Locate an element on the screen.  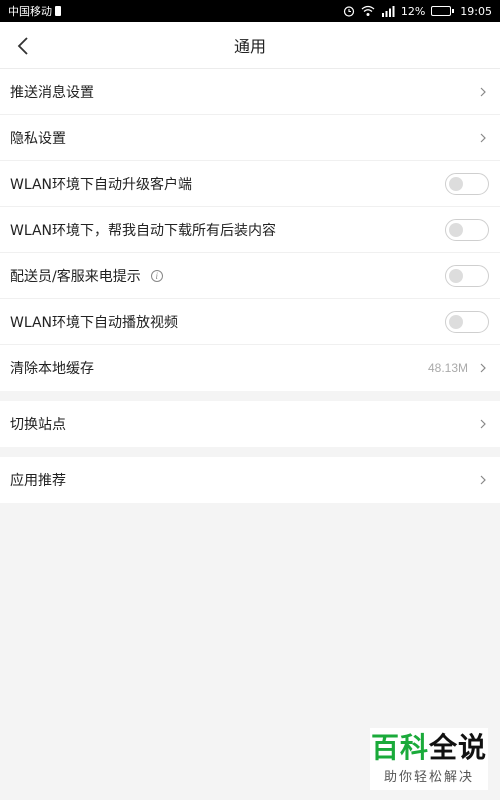
privacy-settings-row: 隐私设置 is located at coordinates (250, 138).